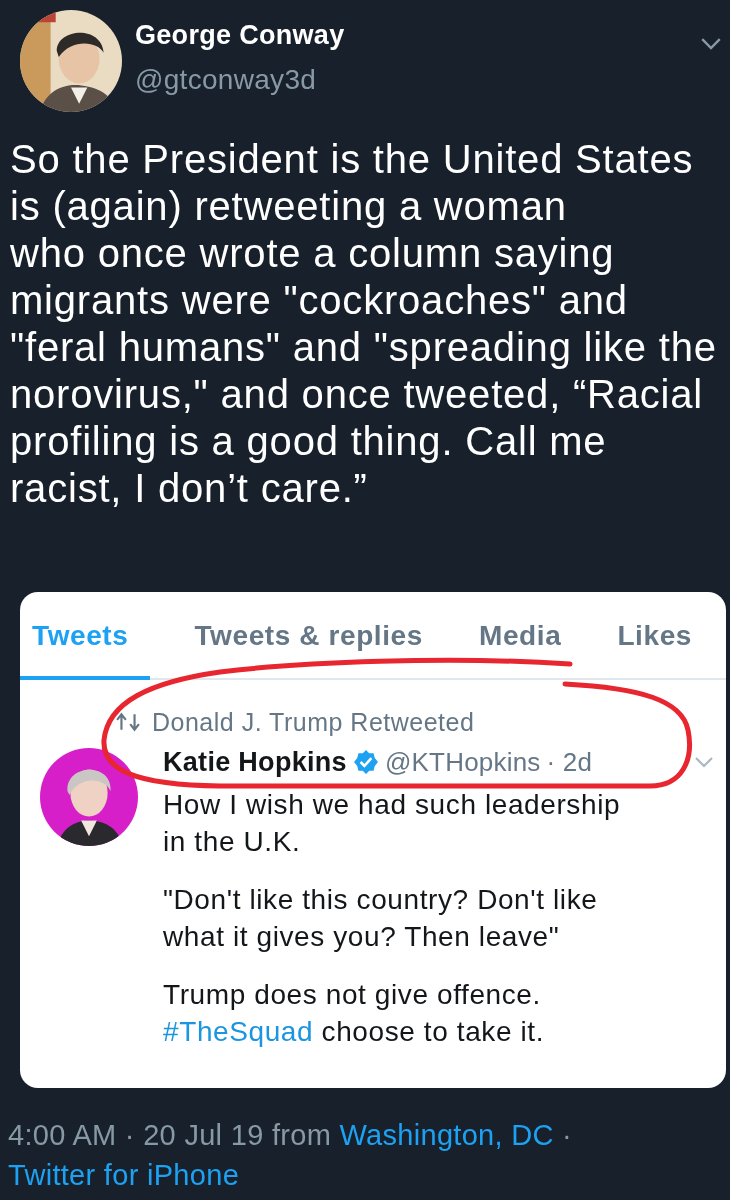 The height and width of the screenshot is (1200, 730). Describe the element at coordinates (462, 762) in the screenshot. I see `tweet-author-handle: @KTHopkins` at that location.